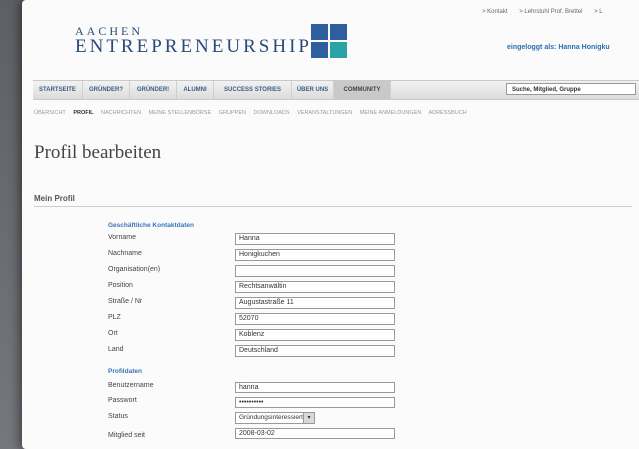 The image size is (639, 449). What do you see at coordinates (571, 89) in the screenshot?
I see `search-input: Suche, Mitglied, Gruppe` at bounding box center [571, 89].